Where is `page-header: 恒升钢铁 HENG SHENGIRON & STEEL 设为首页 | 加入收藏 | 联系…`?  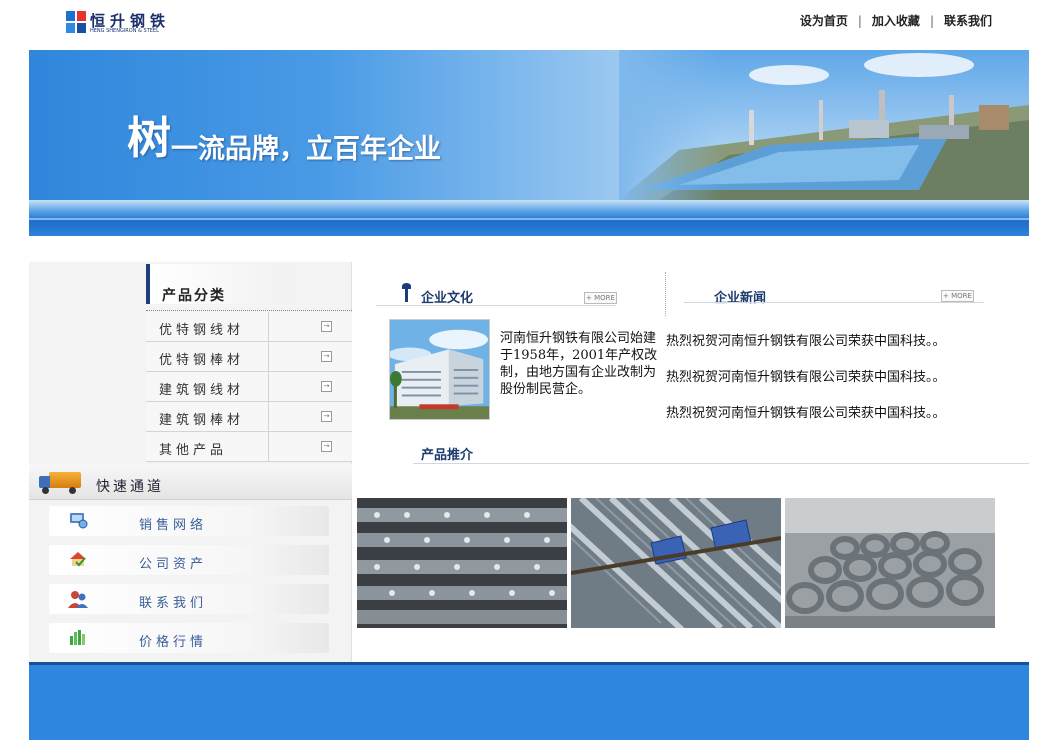 page-header: 恒升钢铁 HENG SHENGIRON & STEEL 设为首页 | 加入收藏 | 联系… is located at coordinates (531, 24).